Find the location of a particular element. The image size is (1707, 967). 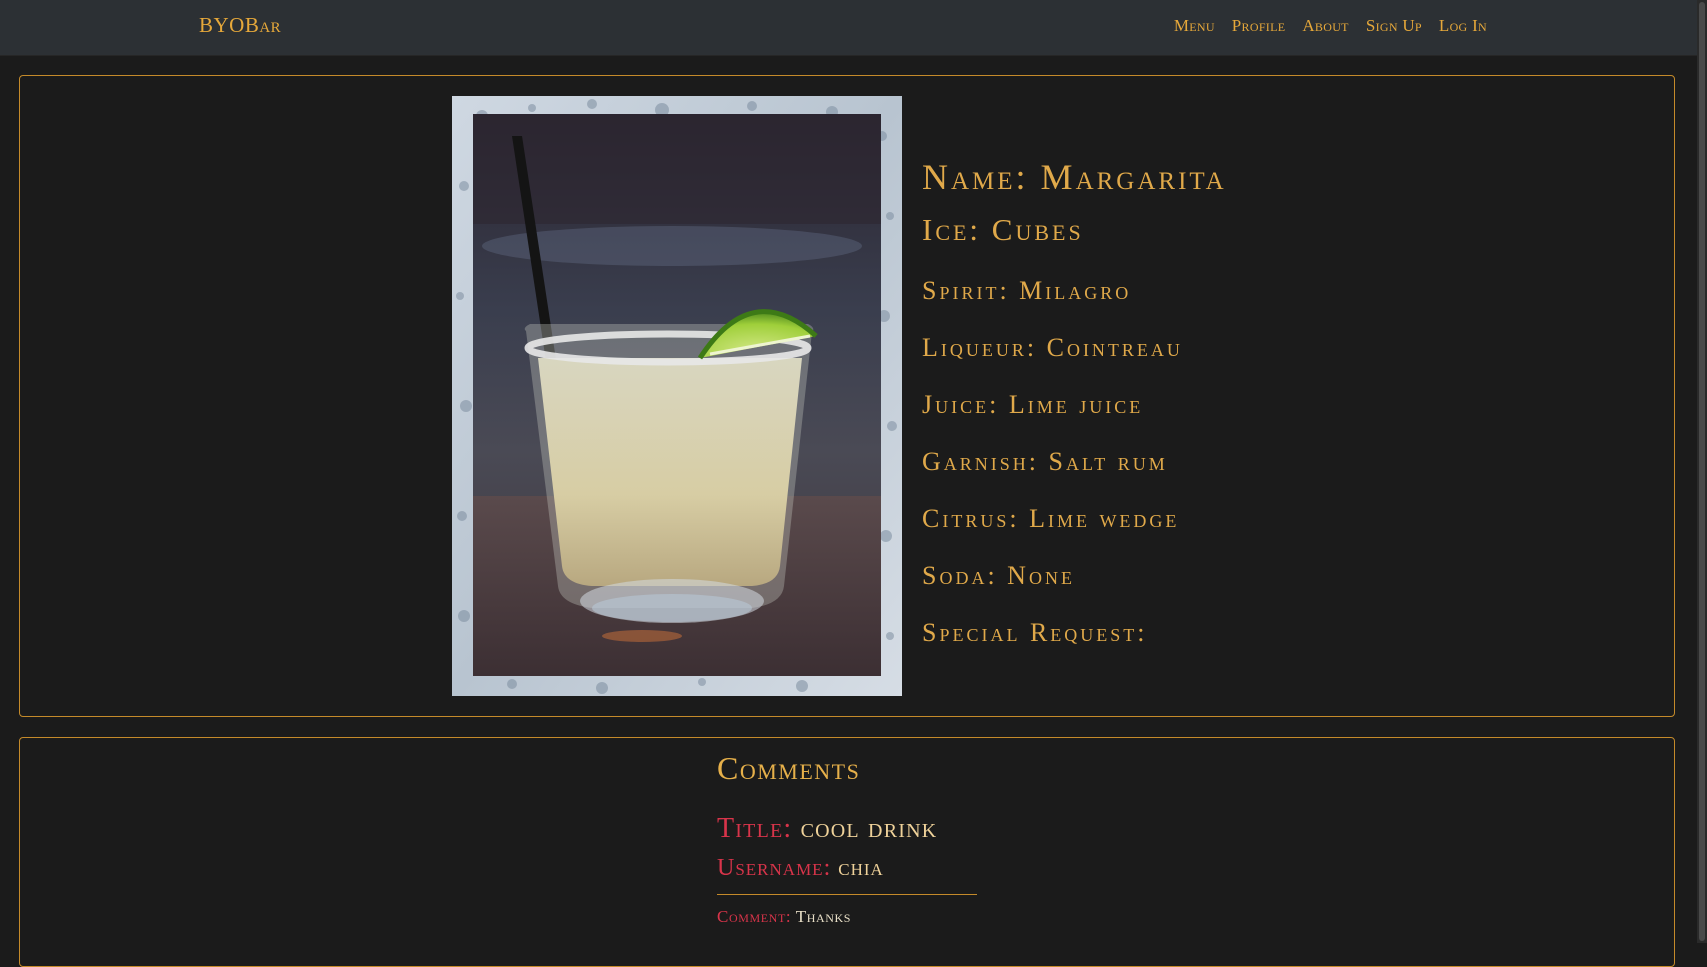

drink-soda: Soda: None is located at coordinates (998, 575).